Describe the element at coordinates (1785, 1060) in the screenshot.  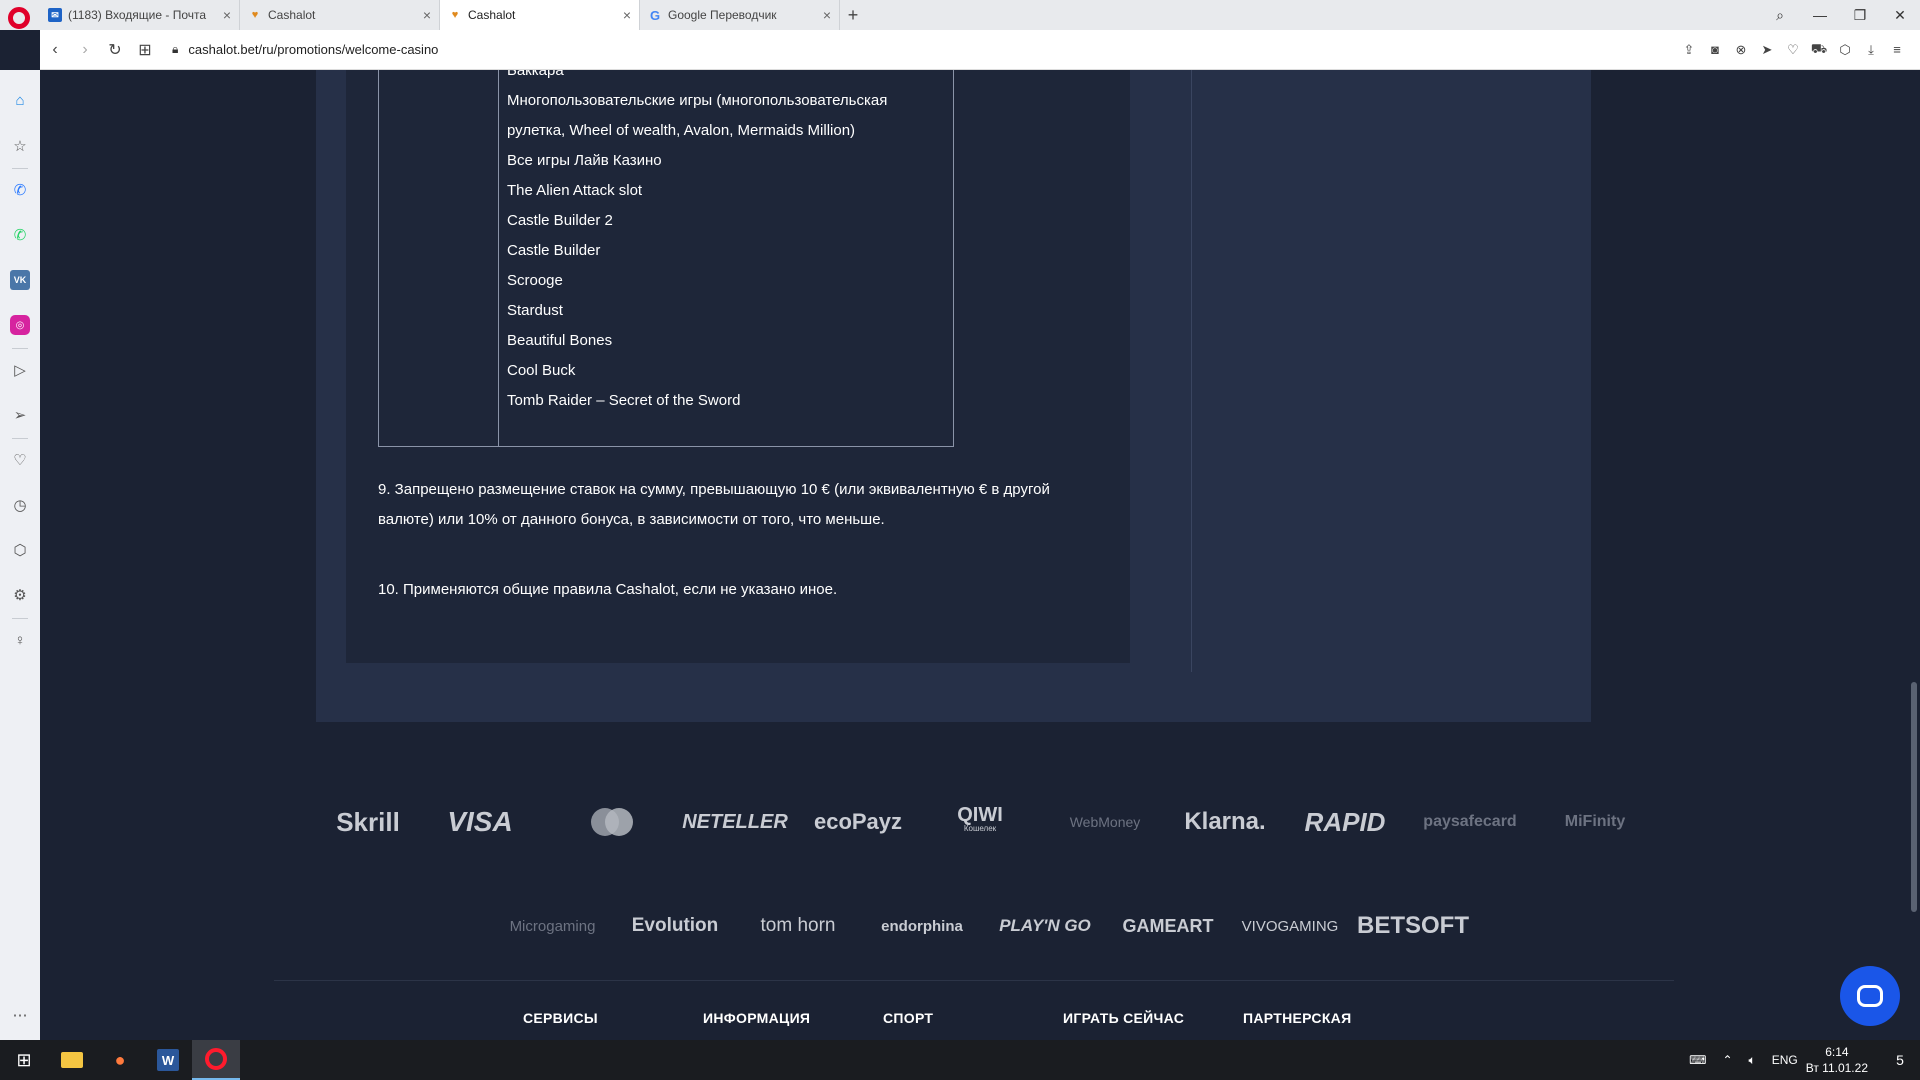
I see `language-indicator: ENG` at that location.